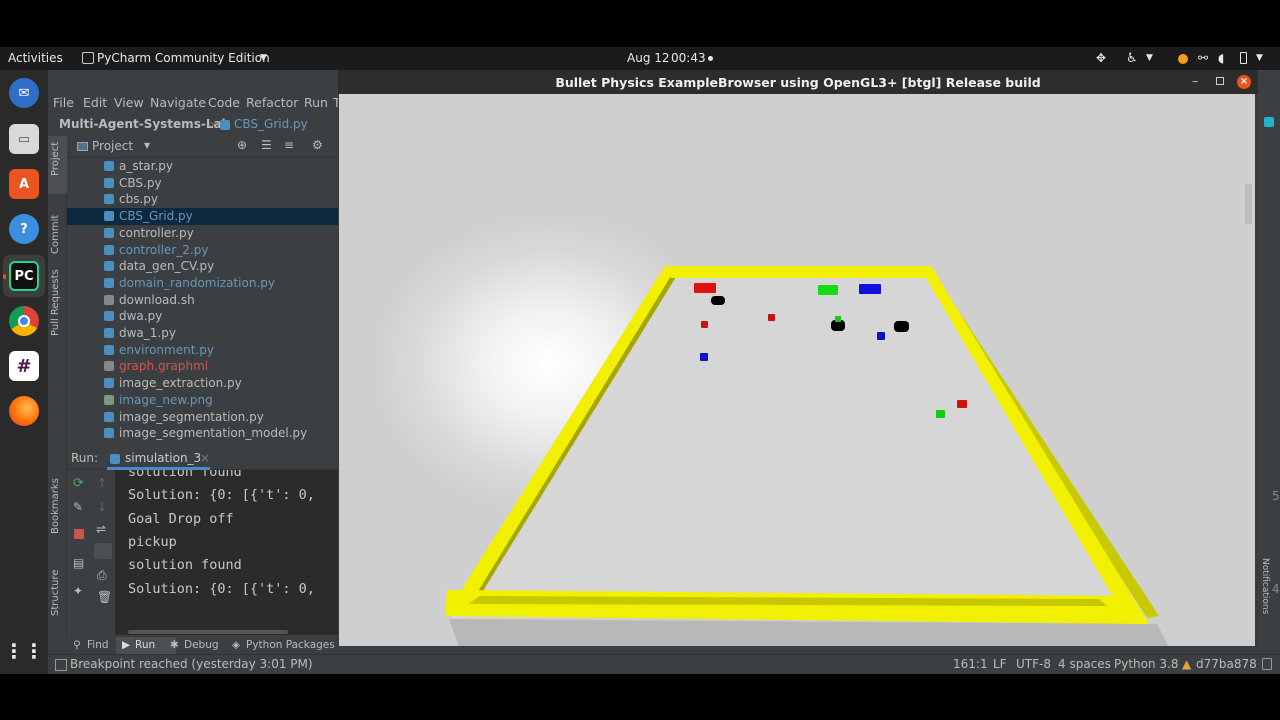 This screenshot has width=1280, height=720. I want to click on activities-button: Activities, so click(35, 58).